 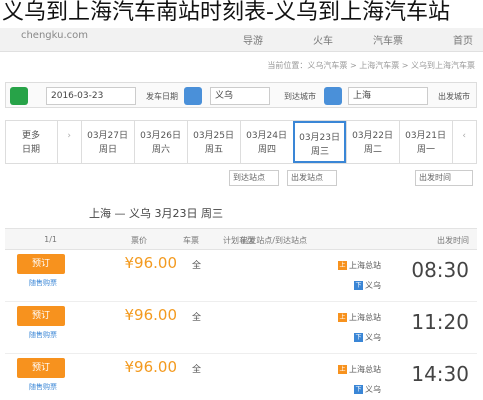 What do you see at coordinates (464, 142) in the screenshot?
I see `prev-arrow-icon: ‹` at bounding box center [464, 142].